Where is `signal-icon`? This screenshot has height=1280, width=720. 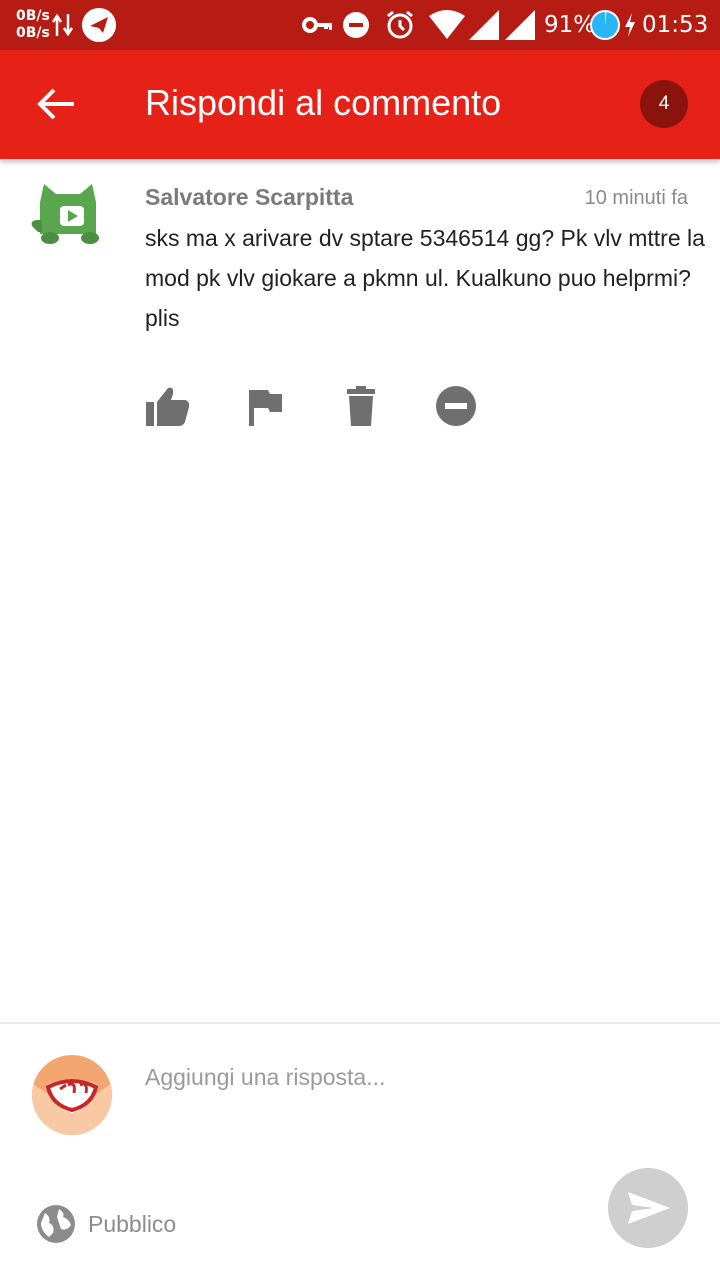 signal-icon is located at coordinates (484, 25).